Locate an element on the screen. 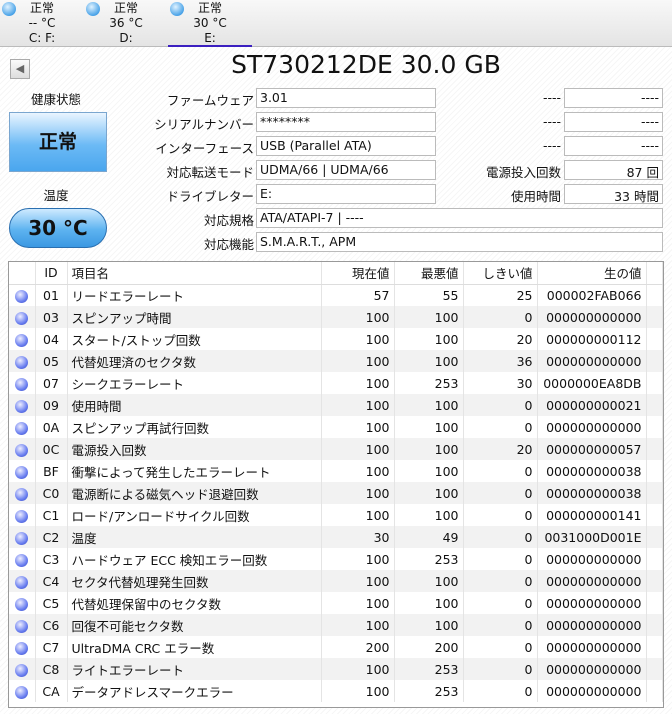 The height and width of the screenshot is (714, 672). raw-value: 000000000021 is located at coordinates (592, 405).